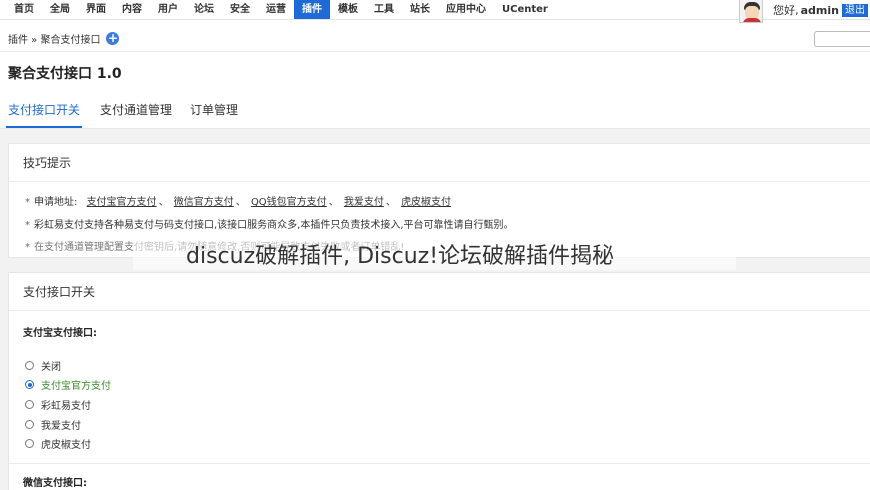 This screenshot has height=490, width=870. I want to click on link-wechat: 微信官方支付, so click(204, 202).